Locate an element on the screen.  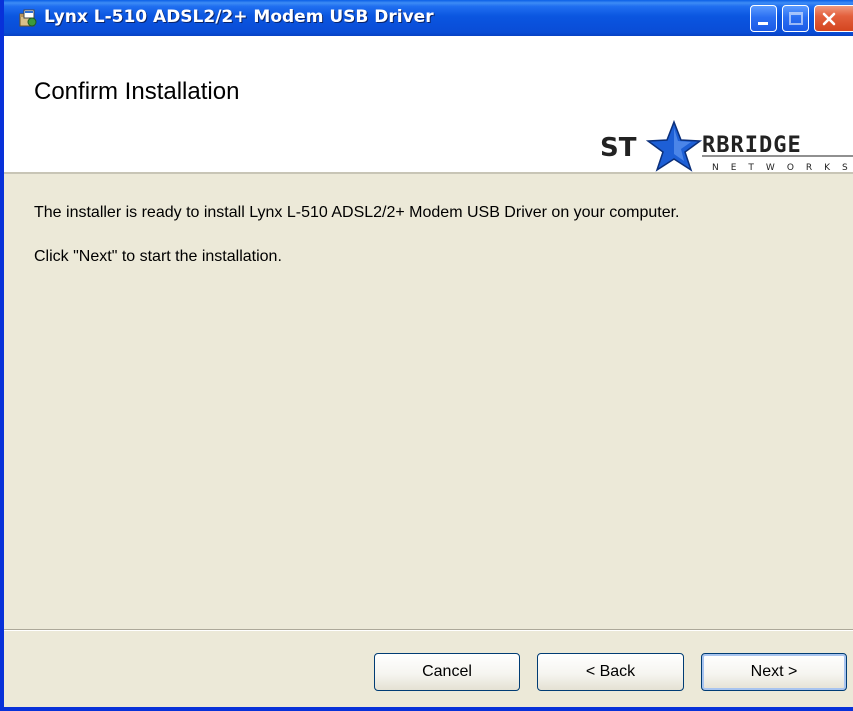
back-button: < Back is located at coordinates (610, 672).